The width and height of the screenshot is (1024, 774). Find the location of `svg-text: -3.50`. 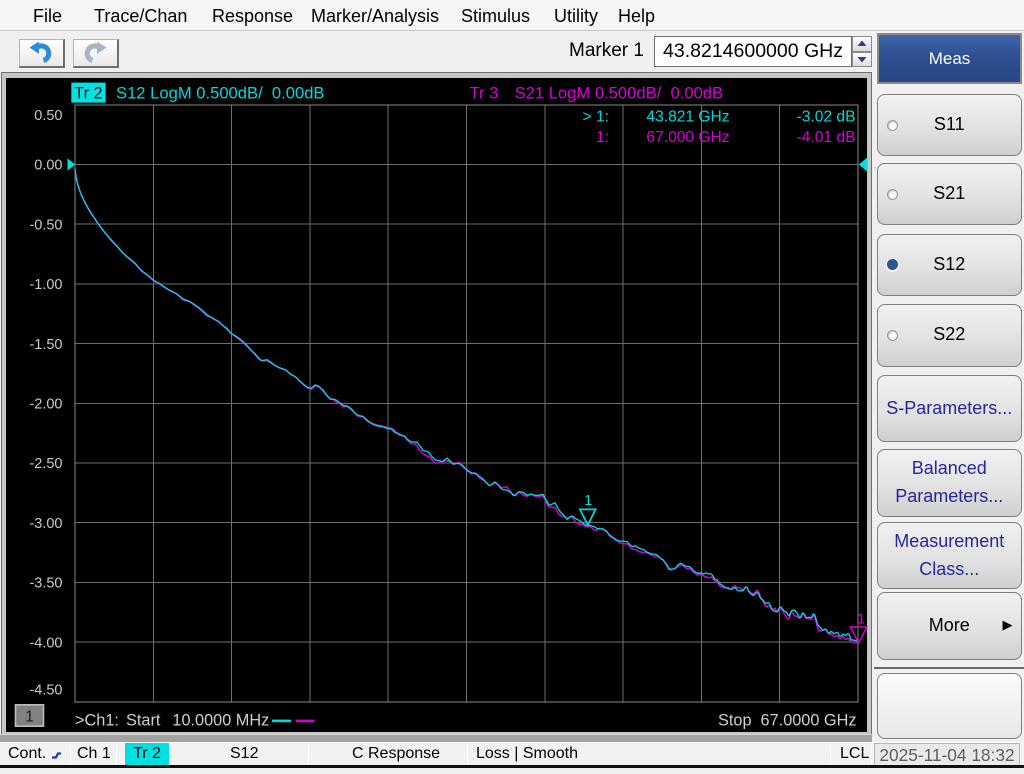

svg-text: -3.50 is located at coordinates (45, 584).